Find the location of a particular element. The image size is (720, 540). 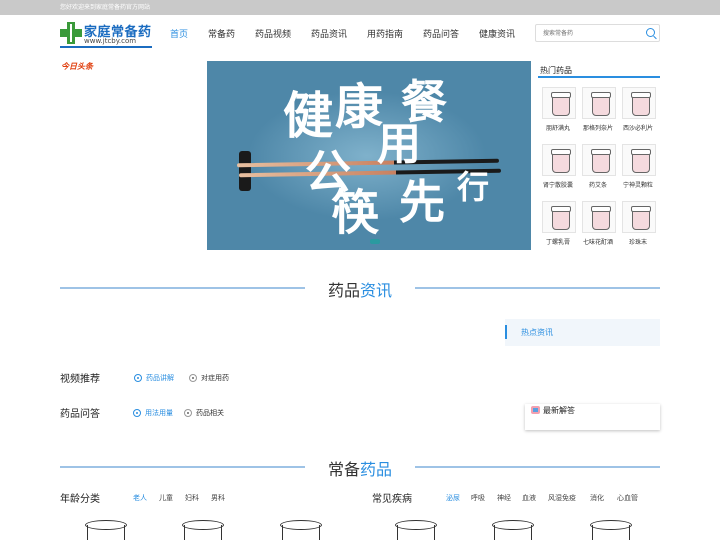

drug-card: 那格列奈片 is located at coordinates (598, 111).